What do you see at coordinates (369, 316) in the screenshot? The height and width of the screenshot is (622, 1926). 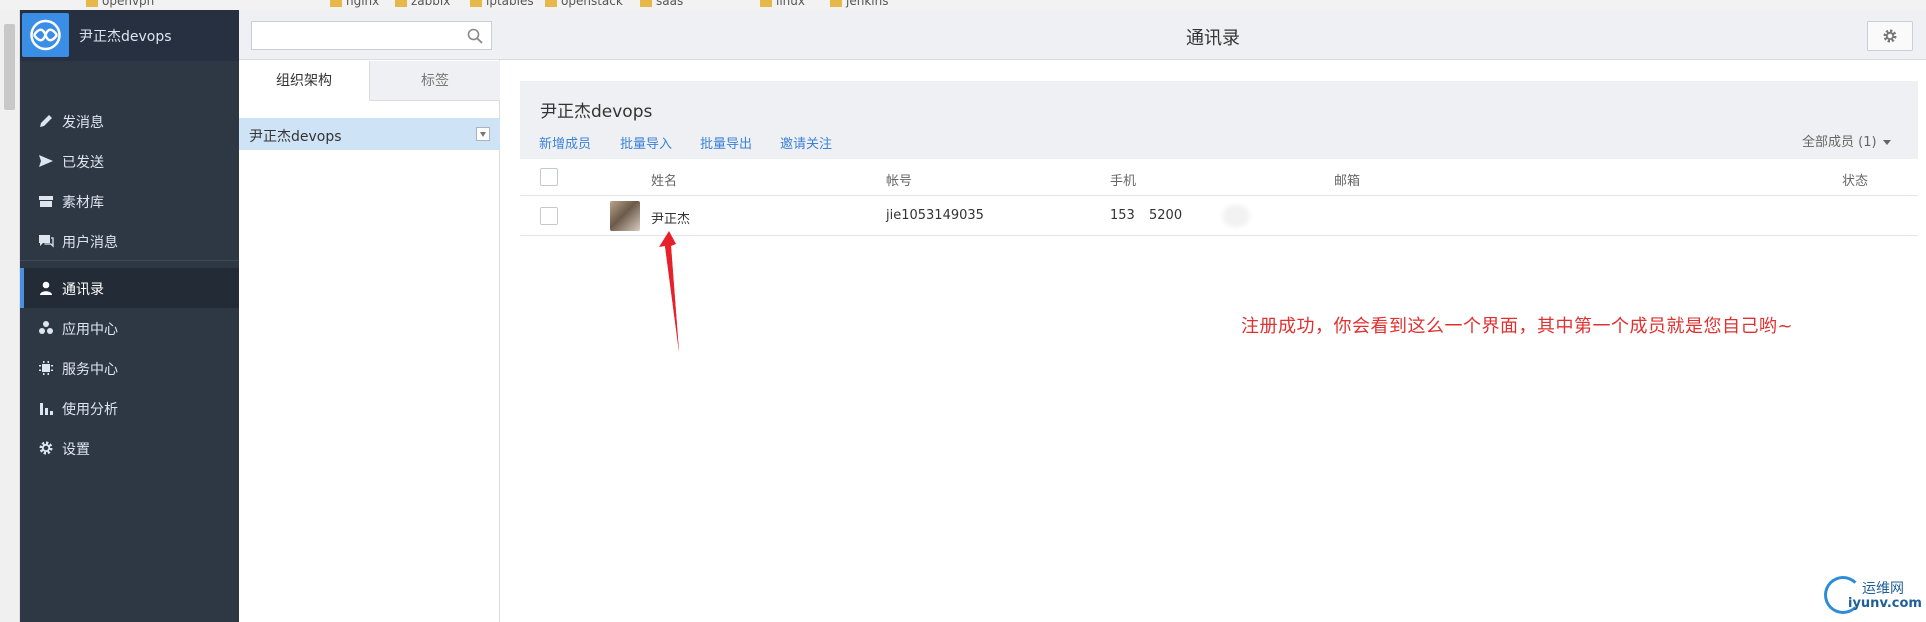 I see `org-panel: 组织架构 标签 尹正杰devops` at bounding box center [369, 316].